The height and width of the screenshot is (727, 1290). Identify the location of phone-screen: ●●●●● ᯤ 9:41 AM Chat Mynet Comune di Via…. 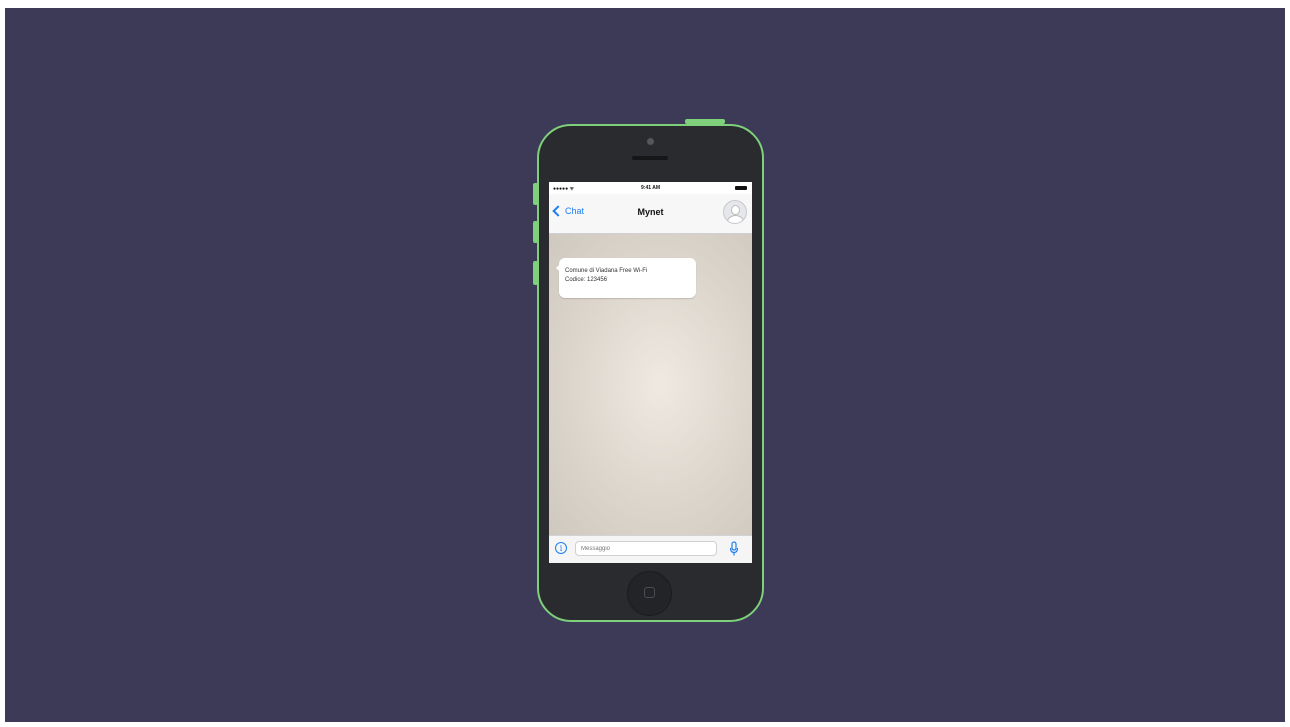
(650, 372).